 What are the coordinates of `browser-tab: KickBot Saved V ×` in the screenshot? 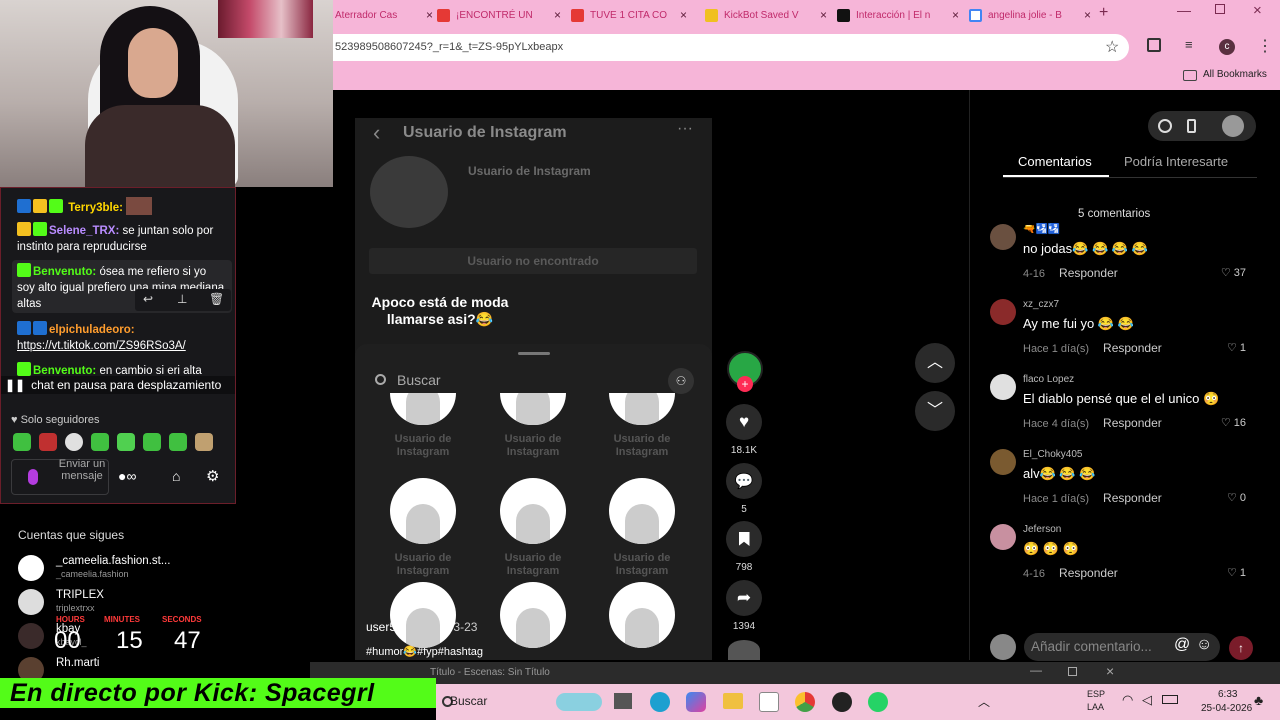 It's located at (766, 15).